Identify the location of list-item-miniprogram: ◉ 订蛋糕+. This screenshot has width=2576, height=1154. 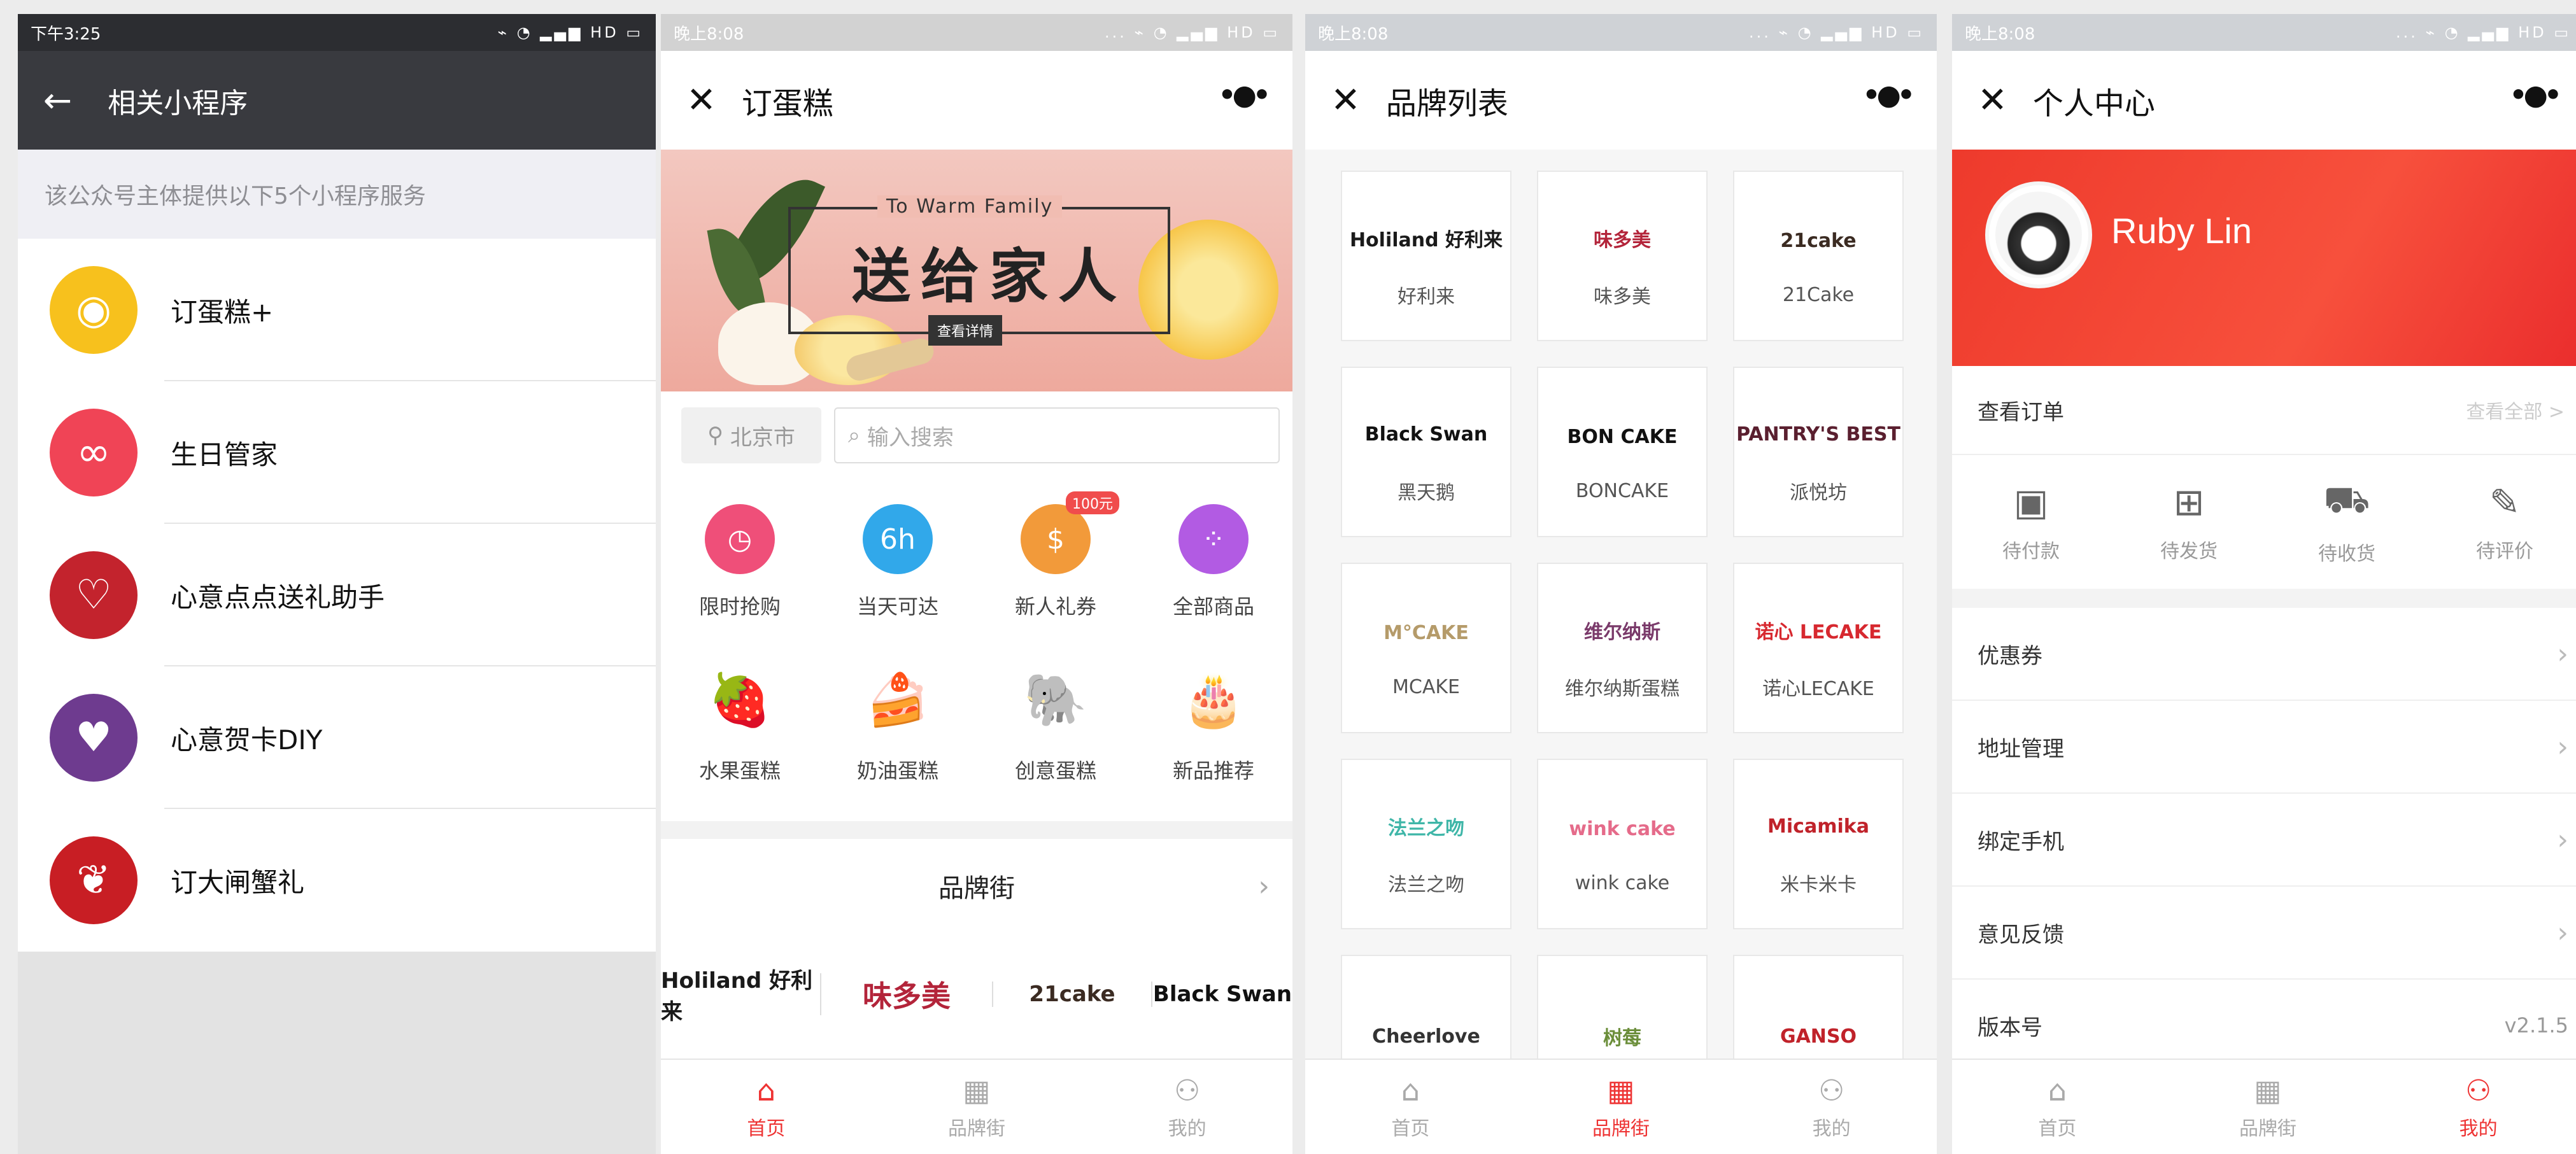
(337, 310).